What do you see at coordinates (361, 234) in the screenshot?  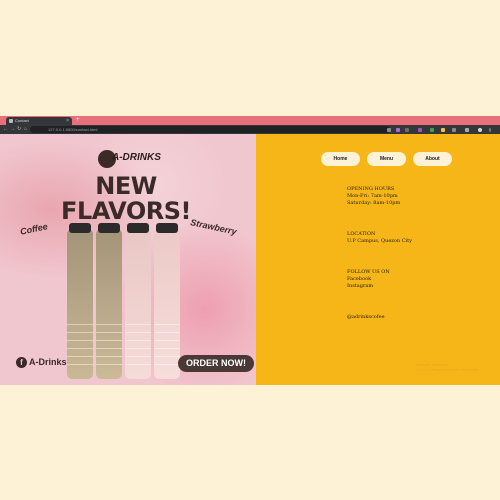 I see `location-title: LOCATION` at bounding box center [361, 234].